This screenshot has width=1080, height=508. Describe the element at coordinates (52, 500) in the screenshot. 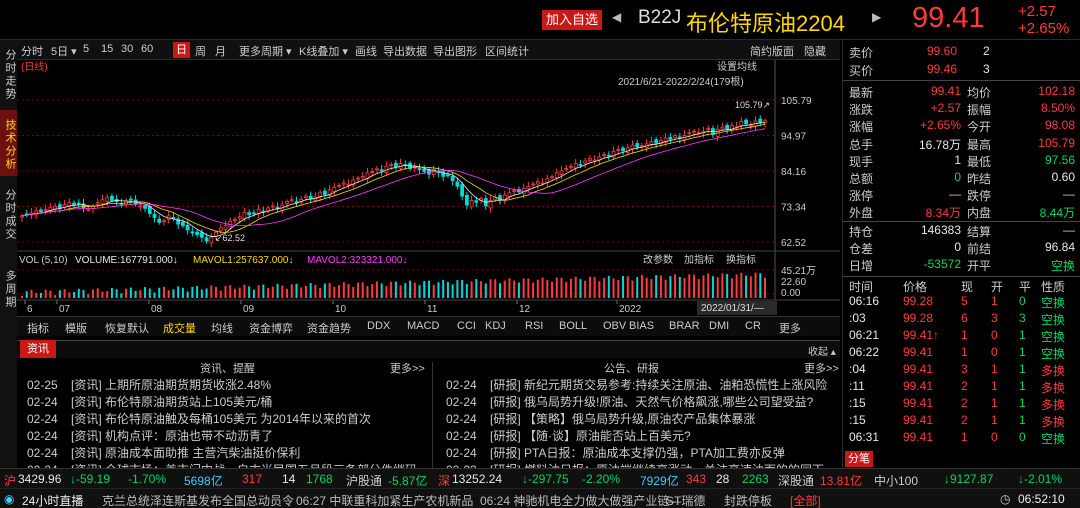

I see `live-label: 24小时直播` at that location.